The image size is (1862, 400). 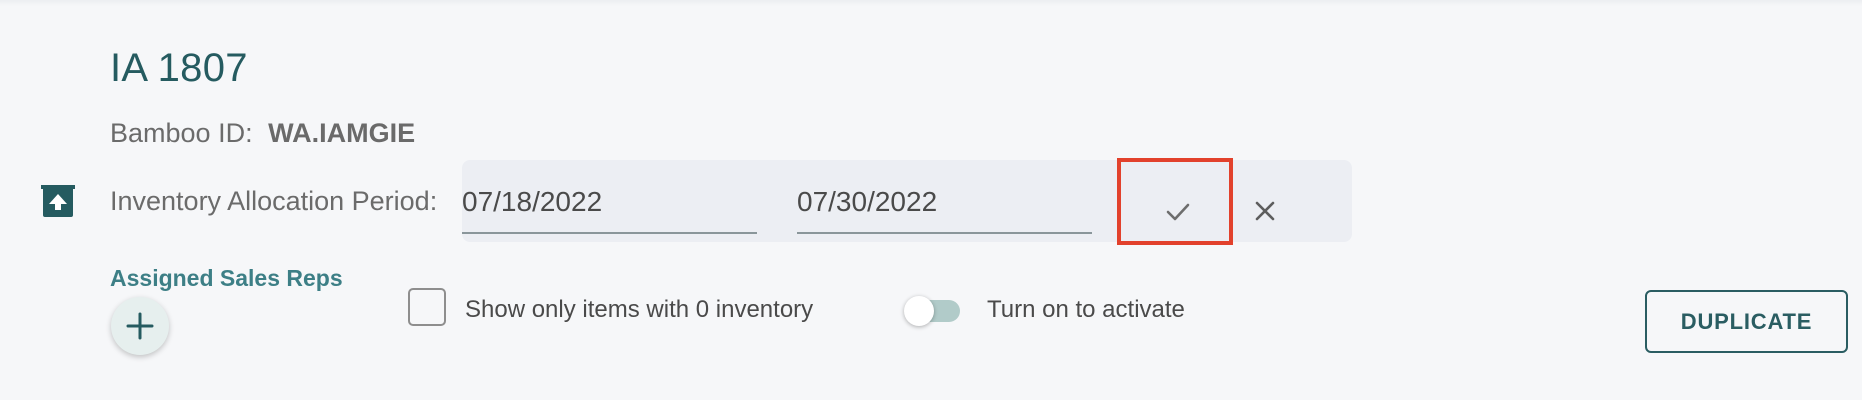 I want to click on close-icon, so click(x=1265, y=211).